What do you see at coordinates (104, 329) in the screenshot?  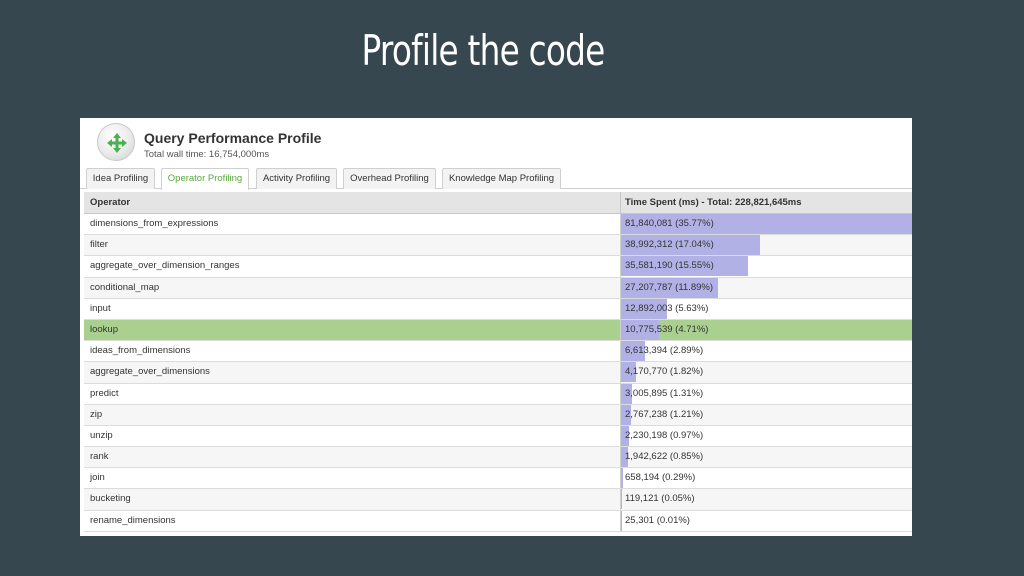 I see `operator-name: lookup` at bounding box center [104, 329].